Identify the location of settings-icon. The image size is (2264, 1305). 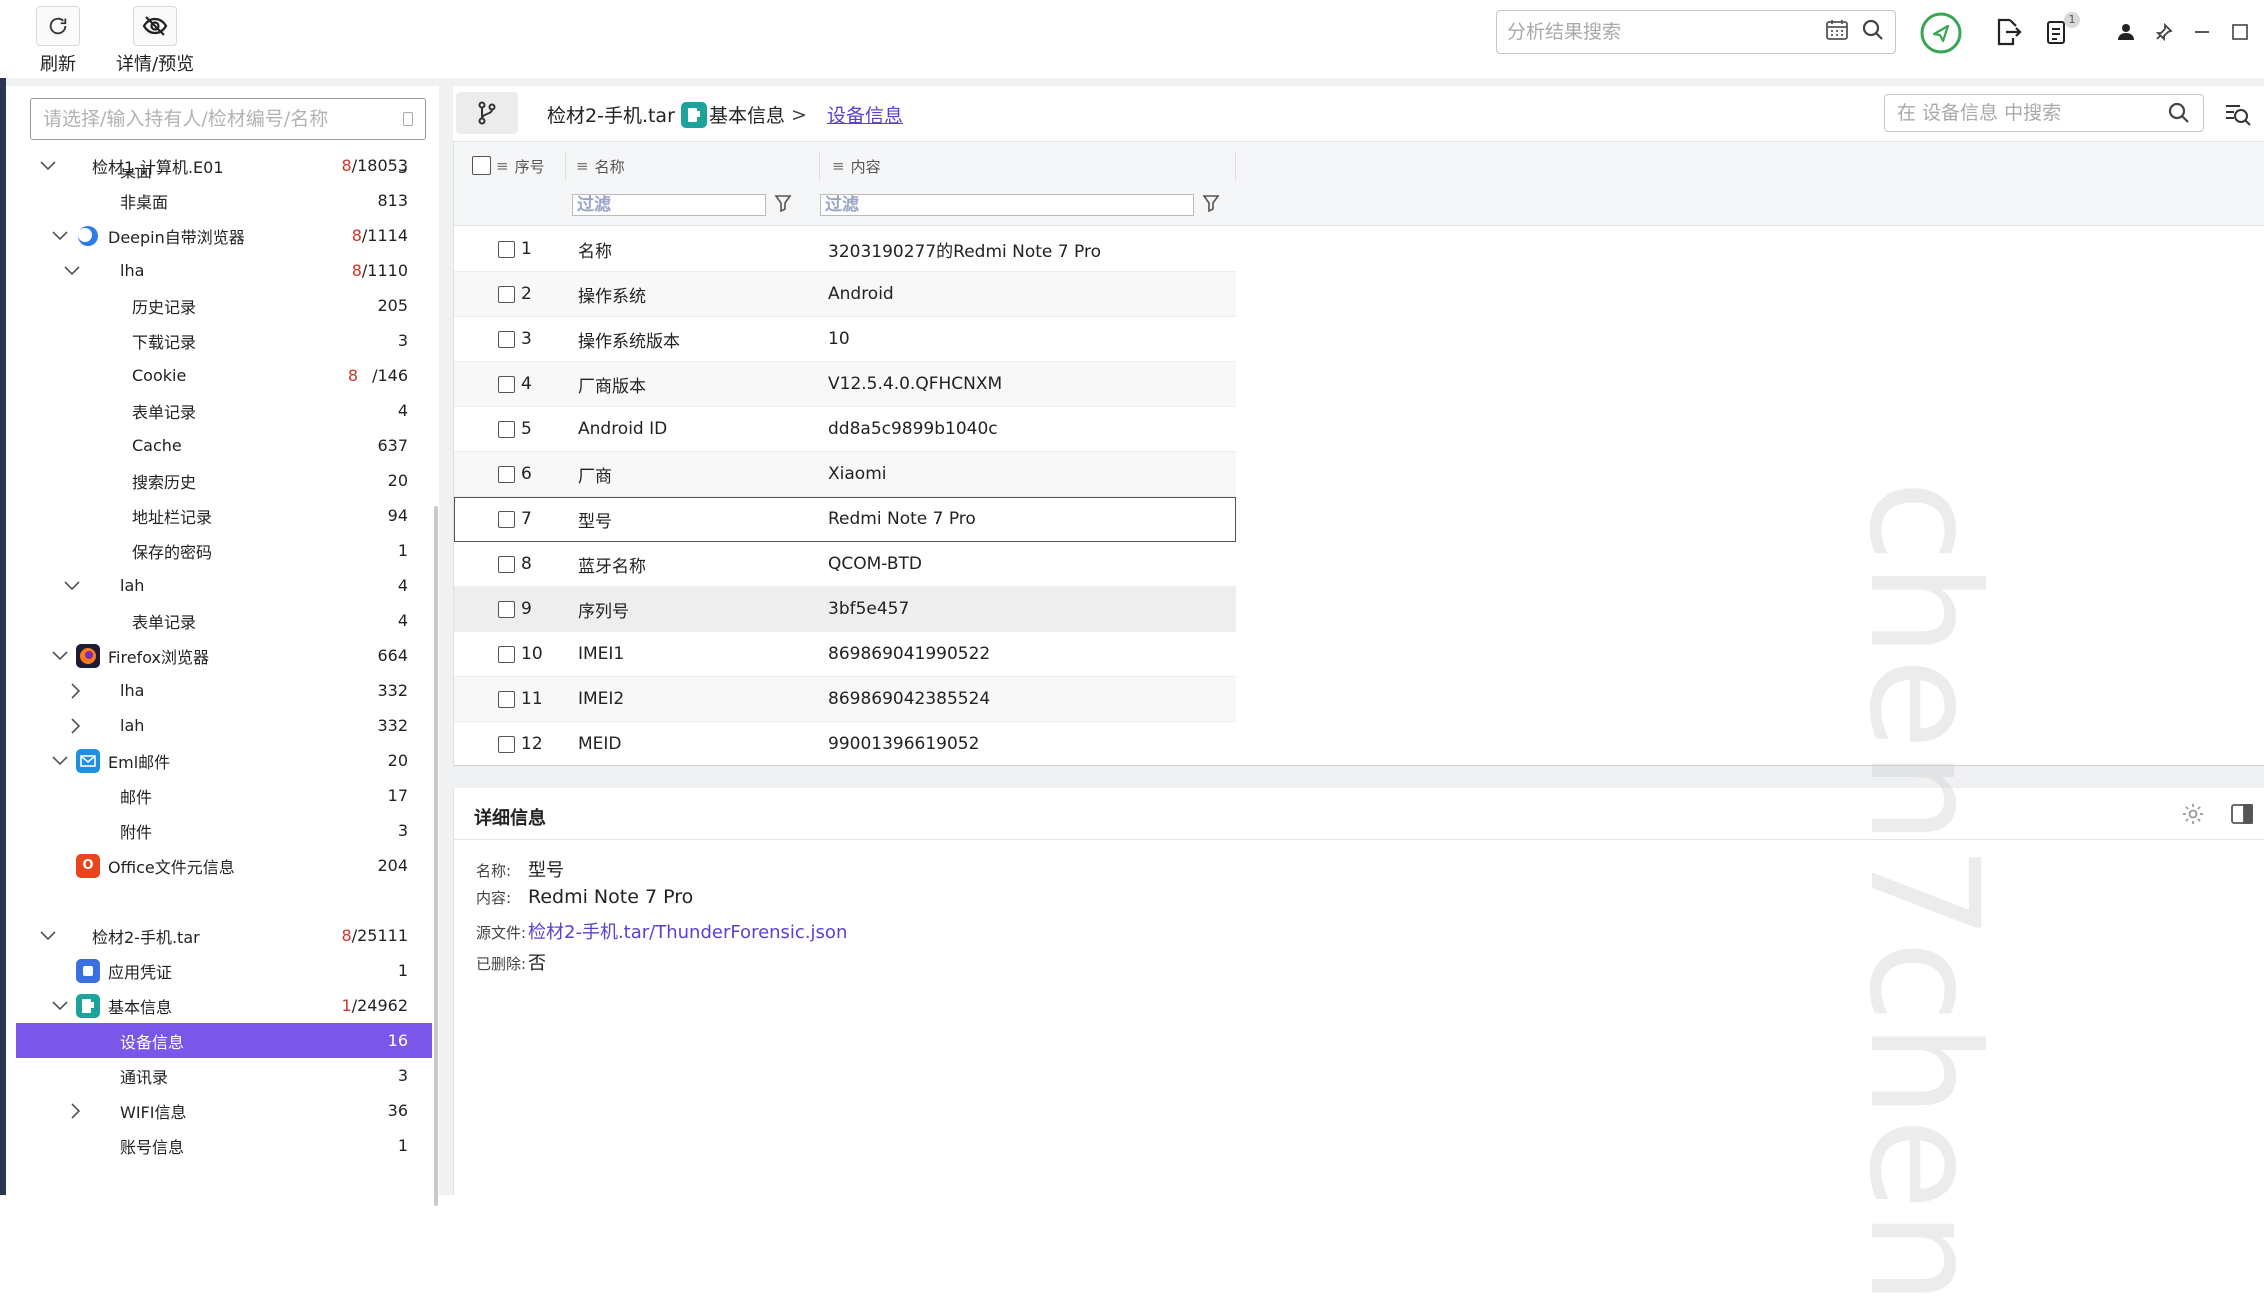
(2193, 816).